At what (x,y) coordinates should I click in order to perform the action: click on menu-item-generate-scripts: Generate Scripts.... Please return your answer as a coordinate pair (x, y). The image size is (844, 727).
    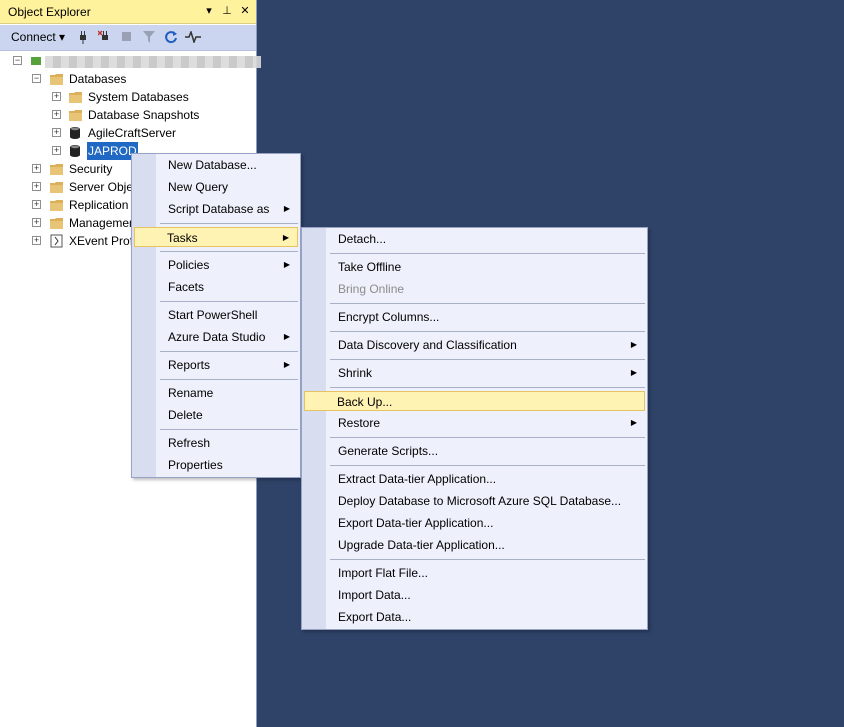
    Looking at the image, I should click on (474, 451).